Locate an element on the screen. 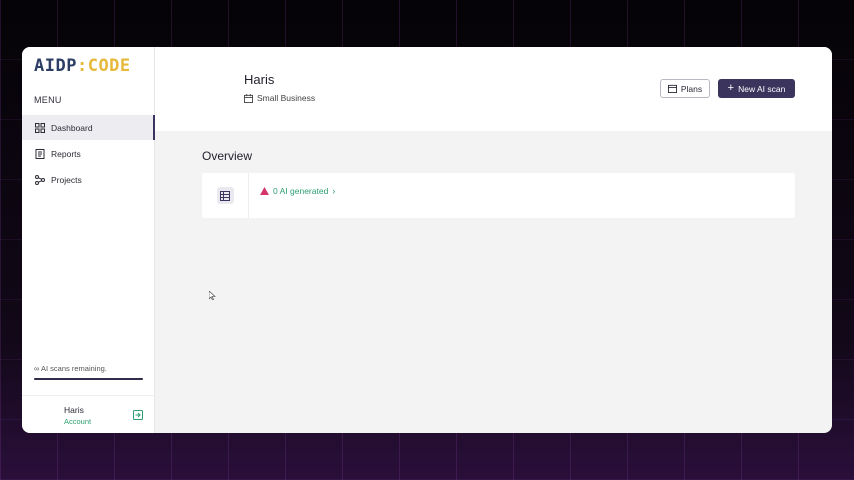  overview-card: 0 AI generated › is located at coordinates (498, 195).